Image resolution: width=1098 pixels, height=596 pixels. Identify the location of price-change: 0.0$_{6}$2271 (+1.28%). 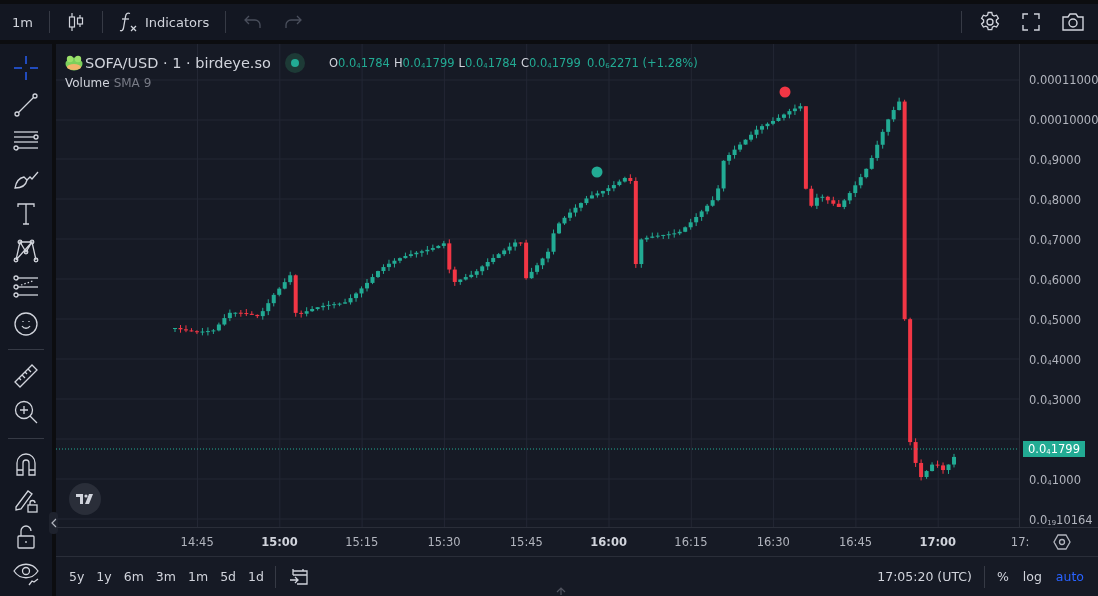
(642, 63).